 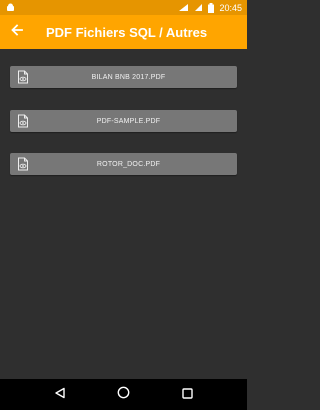 What do you see at coordinates (230, 7) in the screenshot?
I see `status-time: 20:45` at bounding box center [230, 7].